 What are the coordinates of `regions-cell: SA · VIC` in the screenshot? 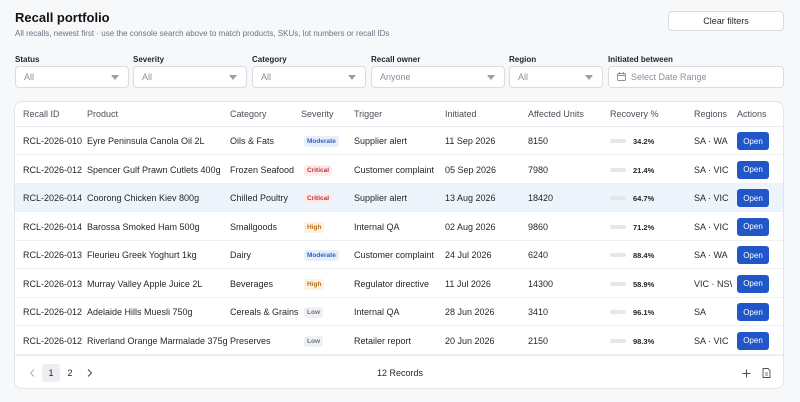 It's located at (711, 226).